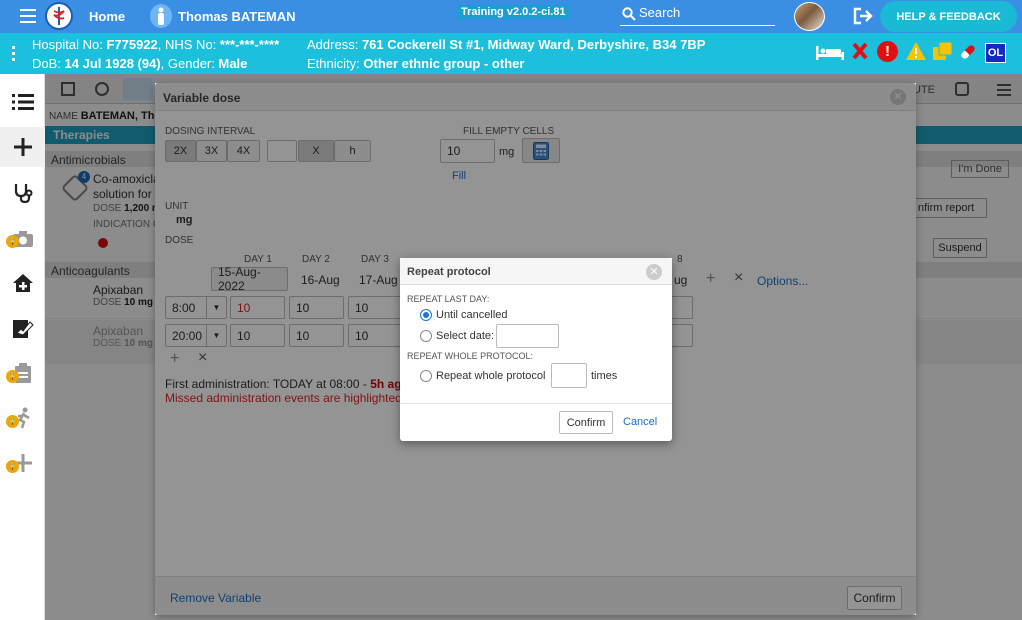 This screenshot has width=1022, height=620. I want to click on medication-pill-icon, so click(968, 53).